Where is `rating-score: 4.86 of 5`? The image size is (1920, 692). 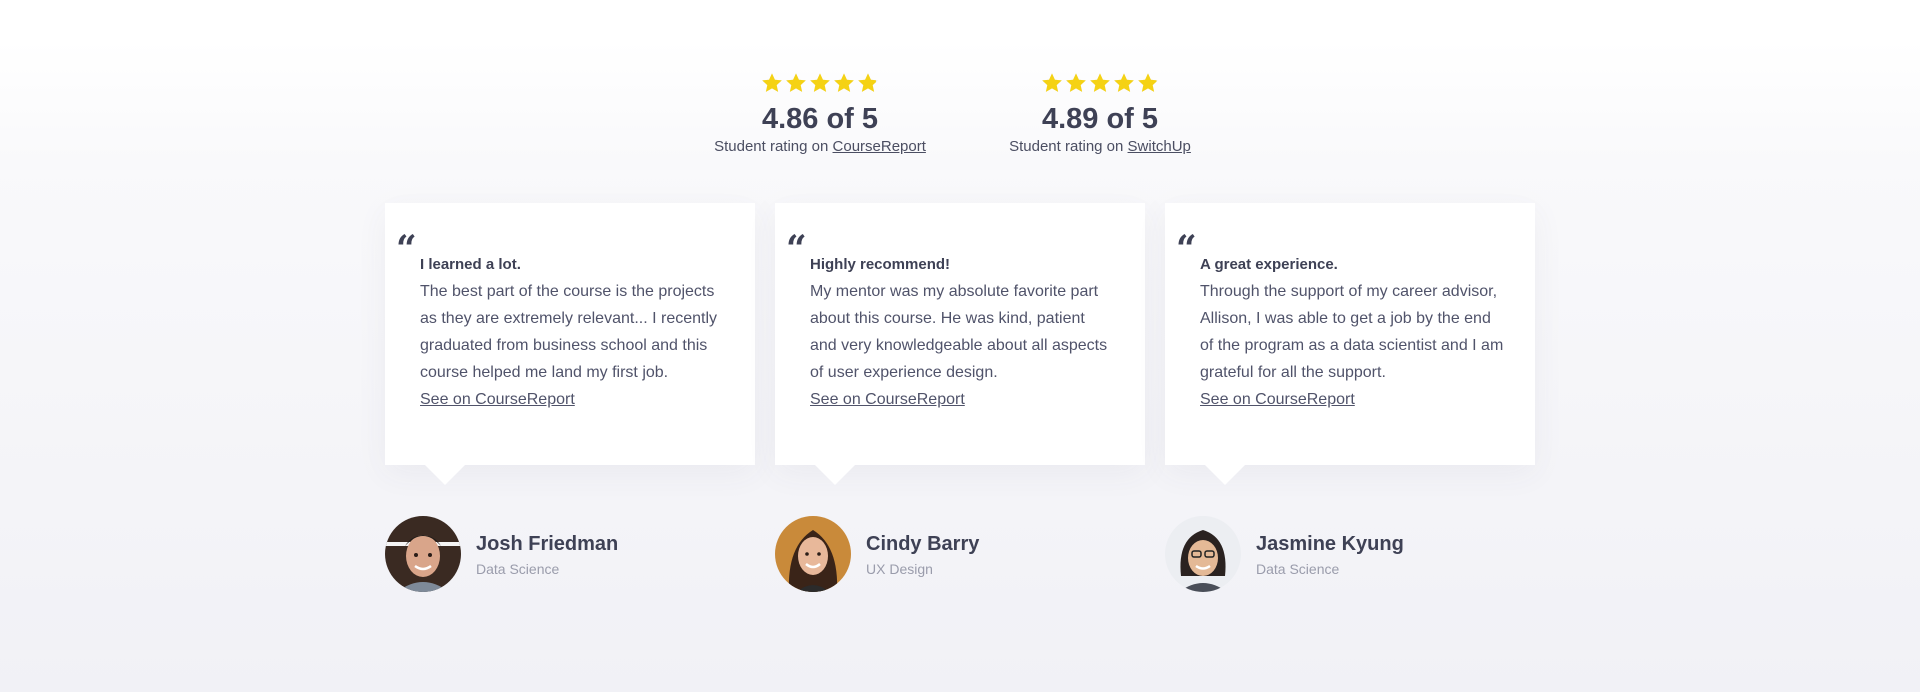 rating-score: 4.86 of 5 is located at coordinates (820, 119).